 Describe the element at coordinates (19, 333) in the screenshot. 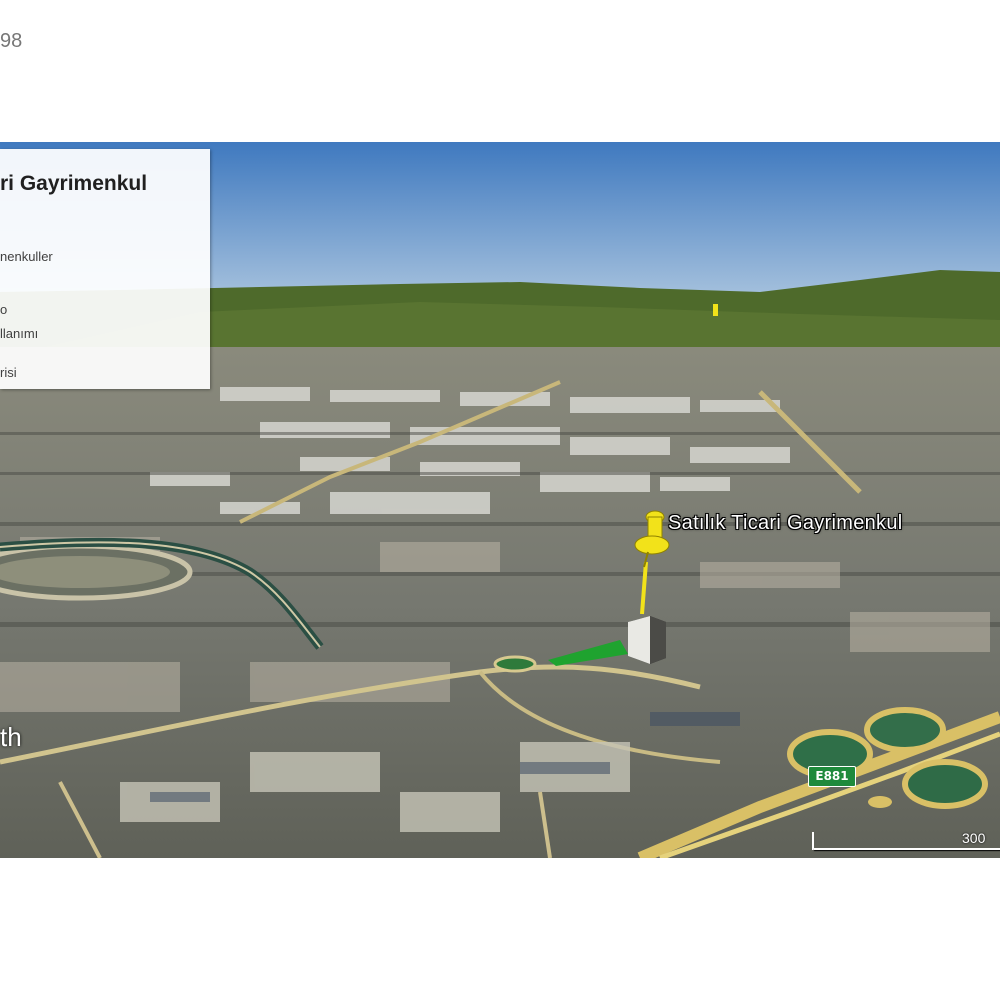

I see `info-panel-line: llanımı` at that location.